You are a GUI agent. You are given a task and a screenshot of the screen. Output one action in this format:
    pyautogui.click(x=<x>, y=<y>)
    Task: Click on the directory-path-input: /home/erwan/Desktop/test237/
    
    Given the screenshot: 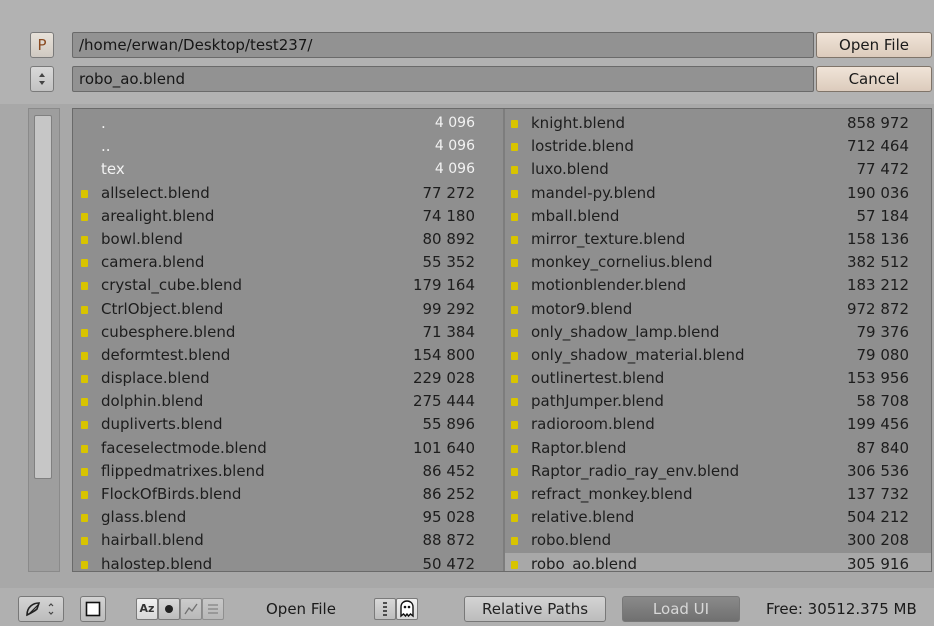 What is the action you would take?
    pyautogui.click(x=443, y=45)
    